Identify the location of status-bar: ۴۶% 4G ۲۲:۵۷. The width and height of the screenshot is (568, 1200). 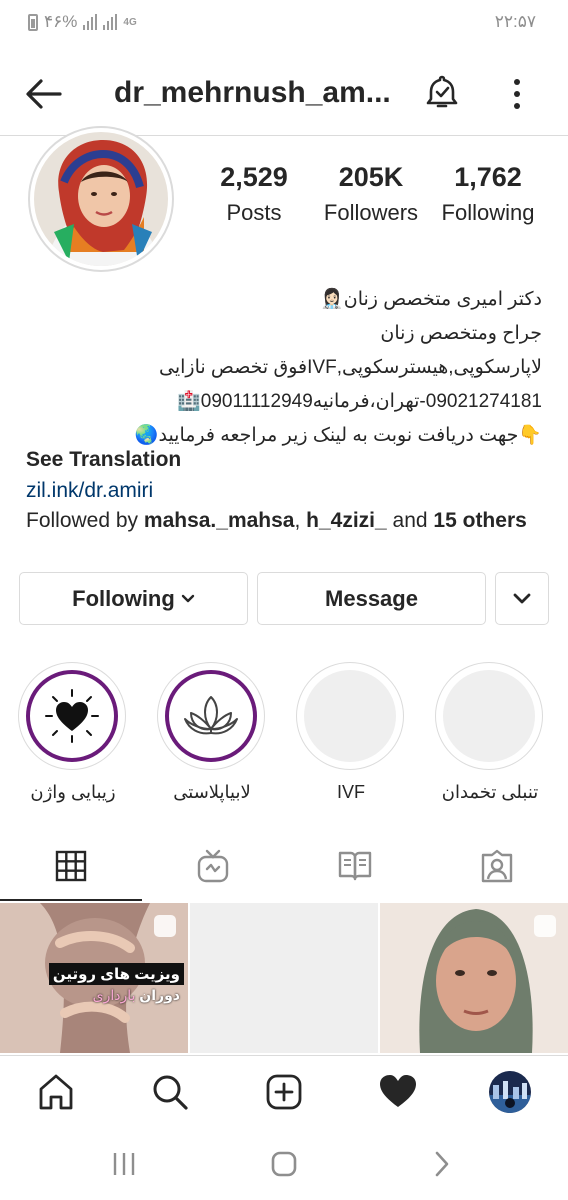
(284, 22).